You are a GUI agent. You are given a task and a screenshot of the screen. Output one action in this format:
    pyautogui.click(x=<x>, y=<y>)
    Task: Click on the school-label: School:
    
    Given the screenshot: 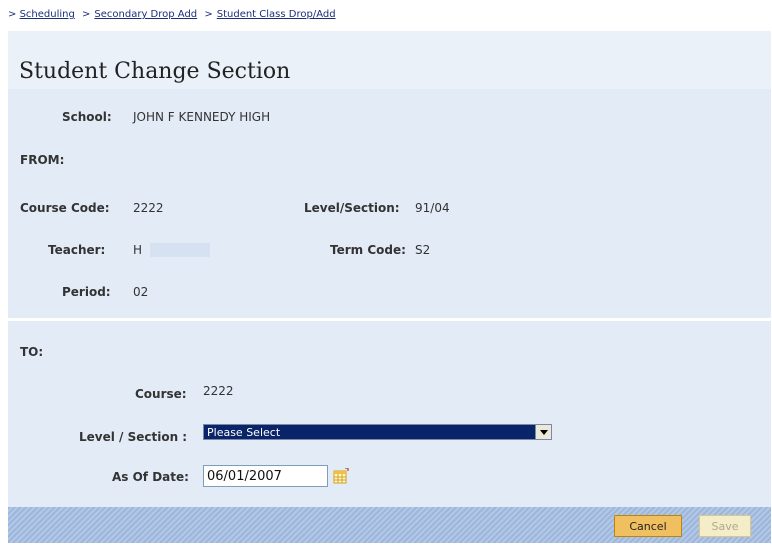 What is the action you would take?
    pyautogui.click(x=87, y=117)
    